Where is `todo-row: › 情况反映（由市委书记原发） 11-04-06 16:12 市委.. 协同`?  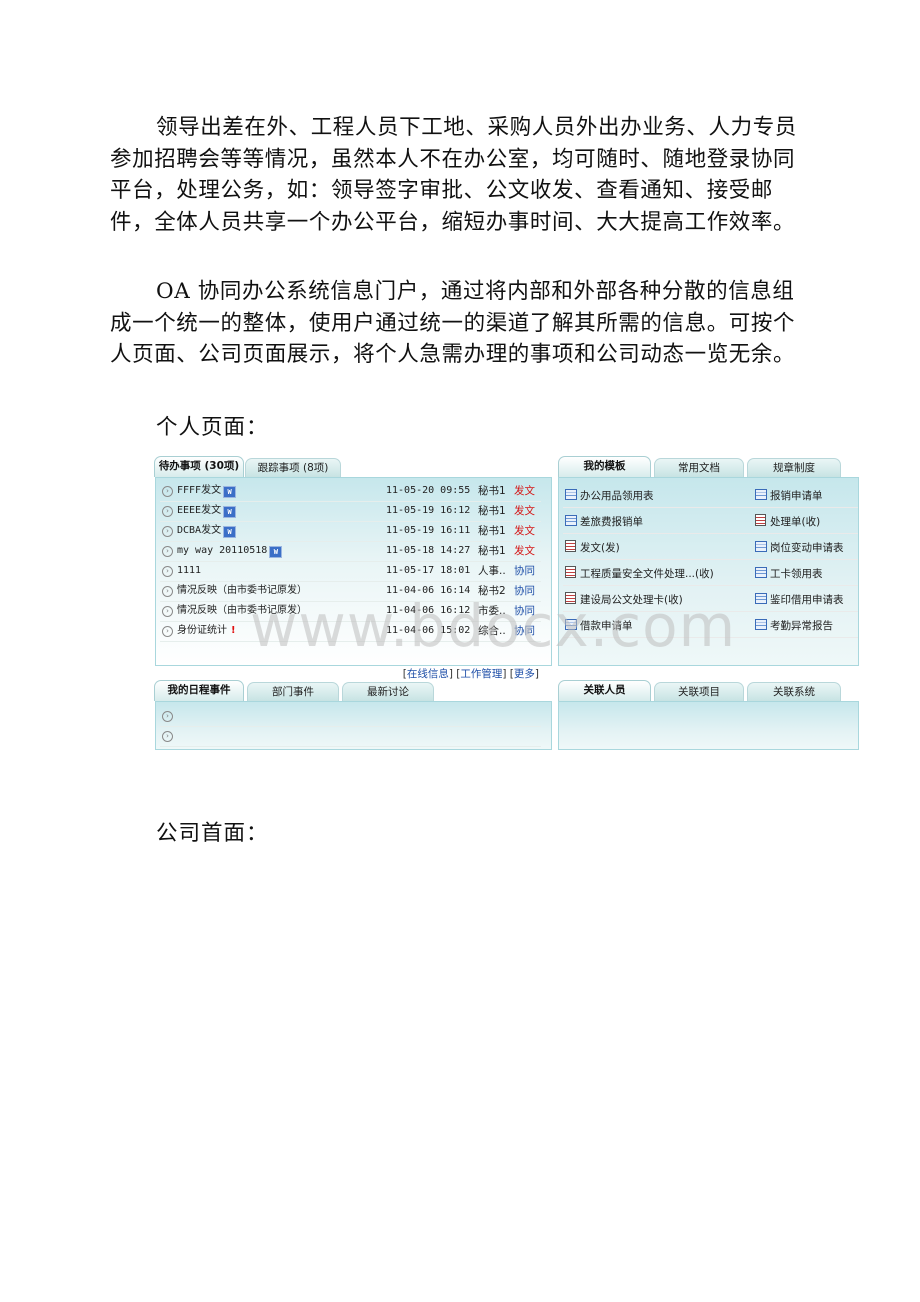 todo-row: › 情况反映（由市委书记原发） 11-04-06 16:12 市委.. 协同 is located at coordinates (350, 611).